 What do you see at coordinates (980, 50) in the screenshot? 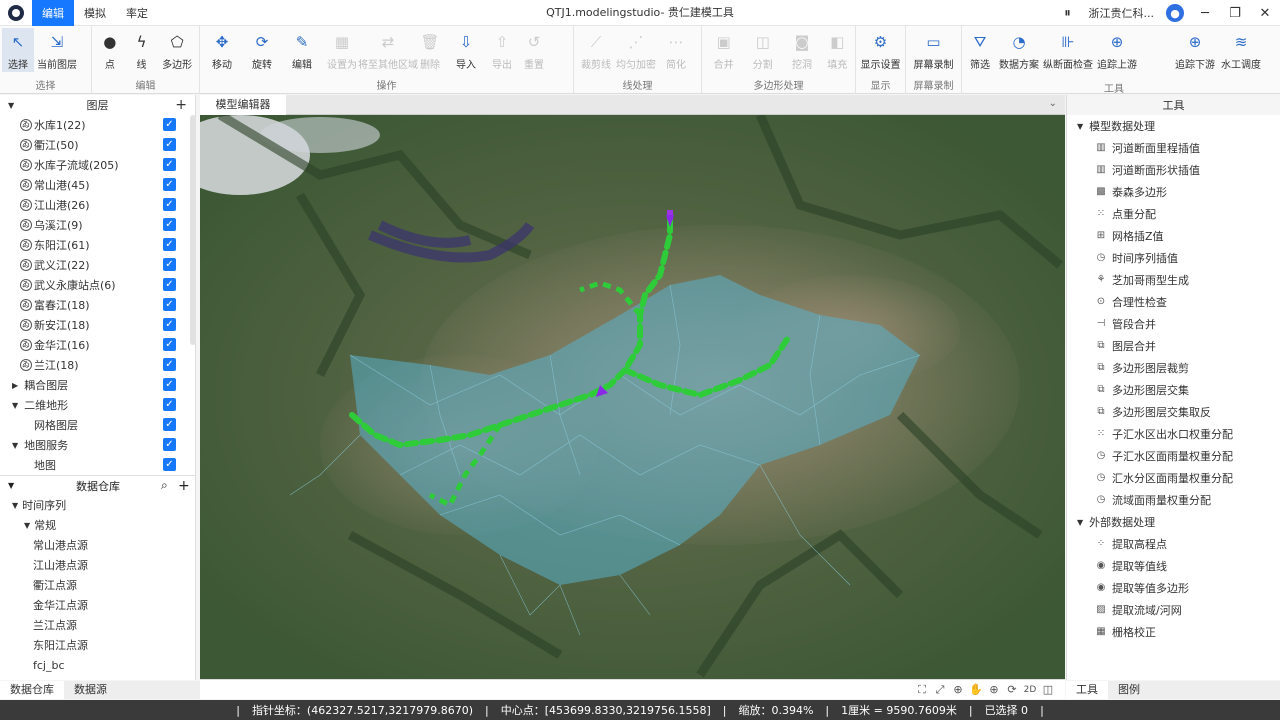
I see `filter-button: ⛛ 筛选` at bounding box center [980, 50].